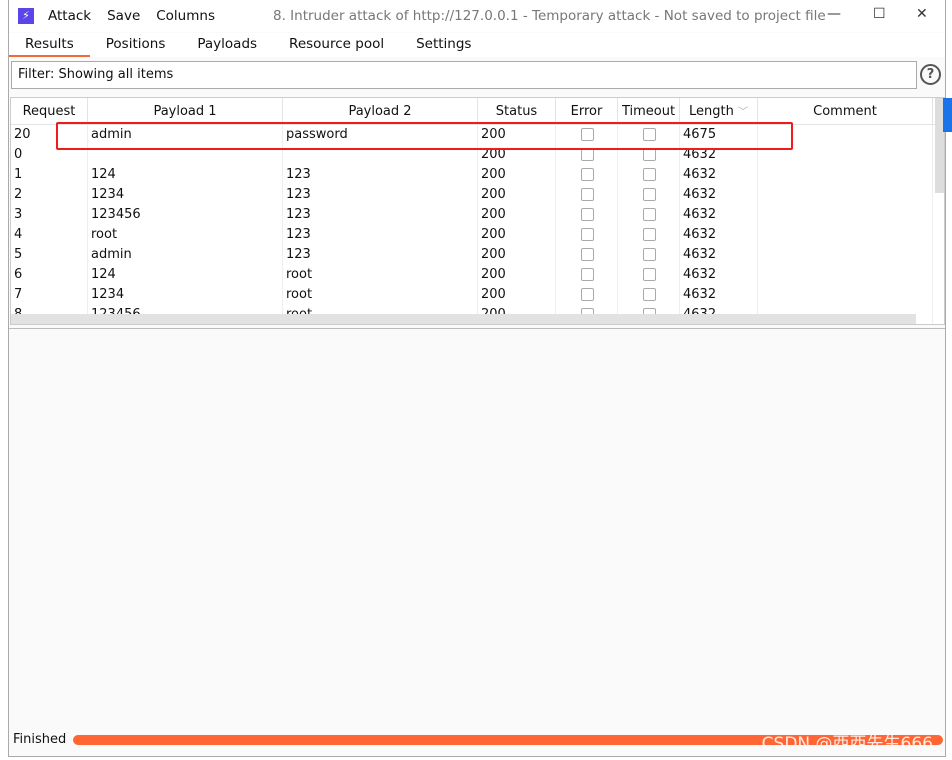  I want to click on table-row: 5 admin 123 200 4632, so click(477, 255).